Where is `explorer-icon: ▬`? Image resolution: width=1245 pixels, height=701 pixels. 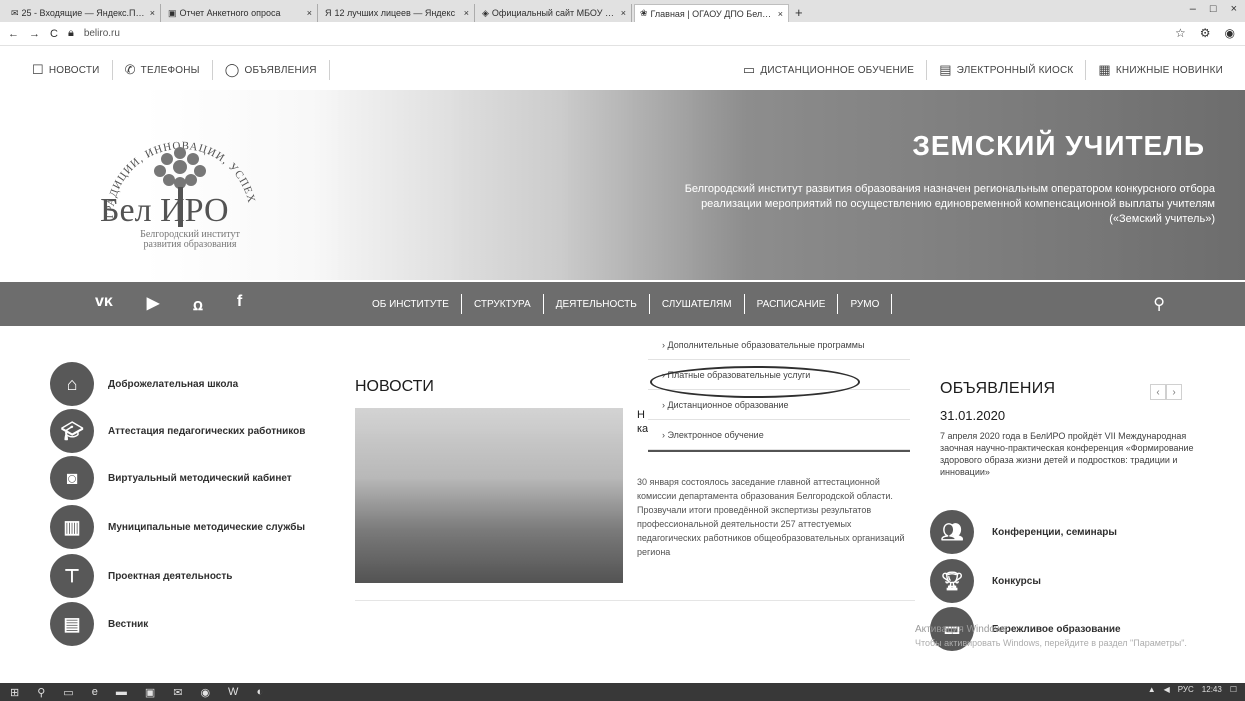 explorer-icon: ▬ is located at coordinates (121, 692).